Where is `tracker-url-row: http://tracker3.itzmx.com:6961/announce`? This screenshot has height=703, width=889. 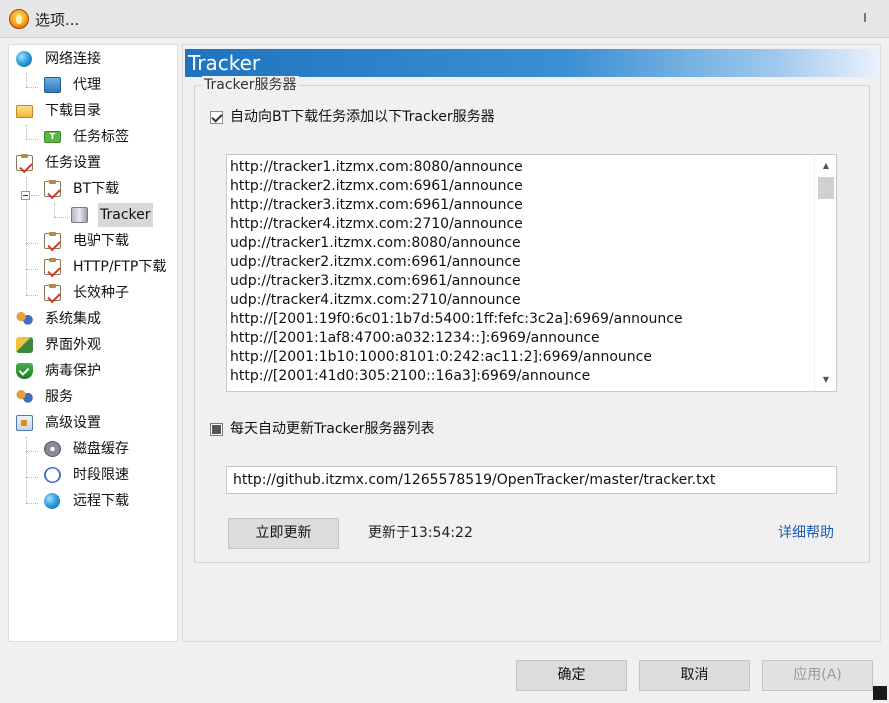
tracker-url-row: http://tracker3.itzmx.com:6961/announce is located at coordinates (376, 205).